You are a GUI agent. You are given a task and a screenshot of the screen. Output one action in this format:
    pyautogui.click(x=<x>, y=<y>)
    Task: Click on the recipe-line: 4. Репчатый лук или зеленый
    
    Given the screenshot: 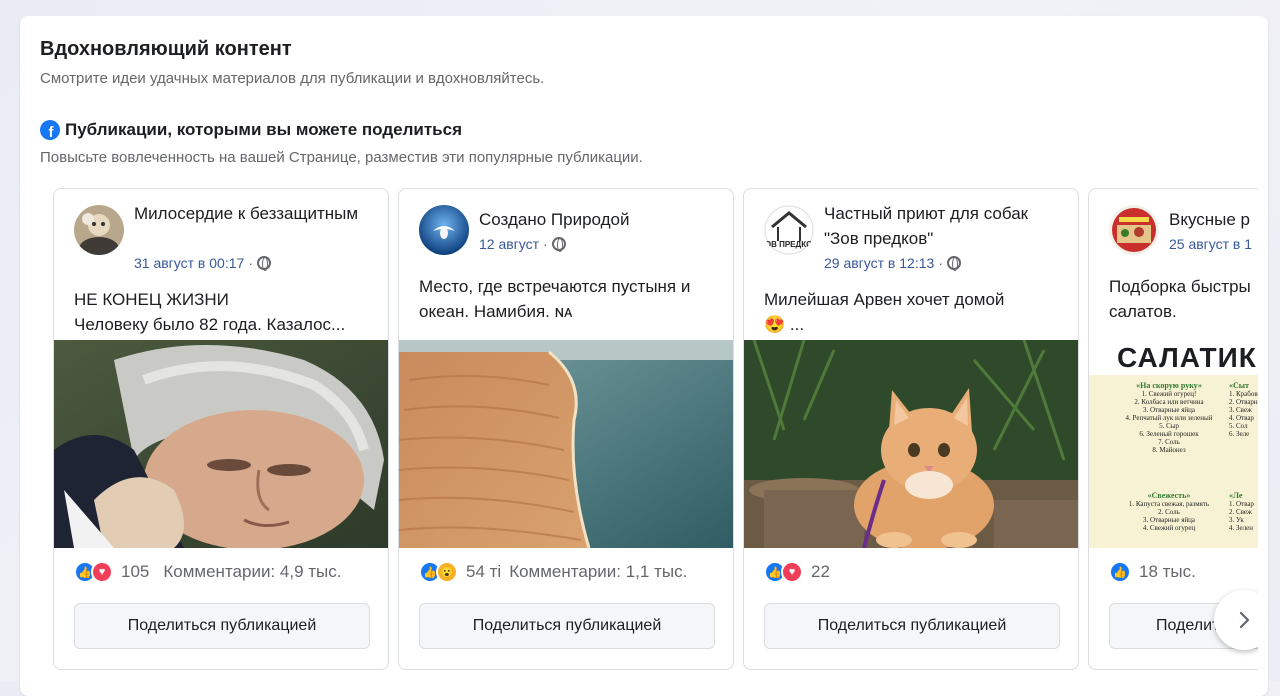 What is the action you would take?
    pyautogui.click(x=1169, y=418)
    